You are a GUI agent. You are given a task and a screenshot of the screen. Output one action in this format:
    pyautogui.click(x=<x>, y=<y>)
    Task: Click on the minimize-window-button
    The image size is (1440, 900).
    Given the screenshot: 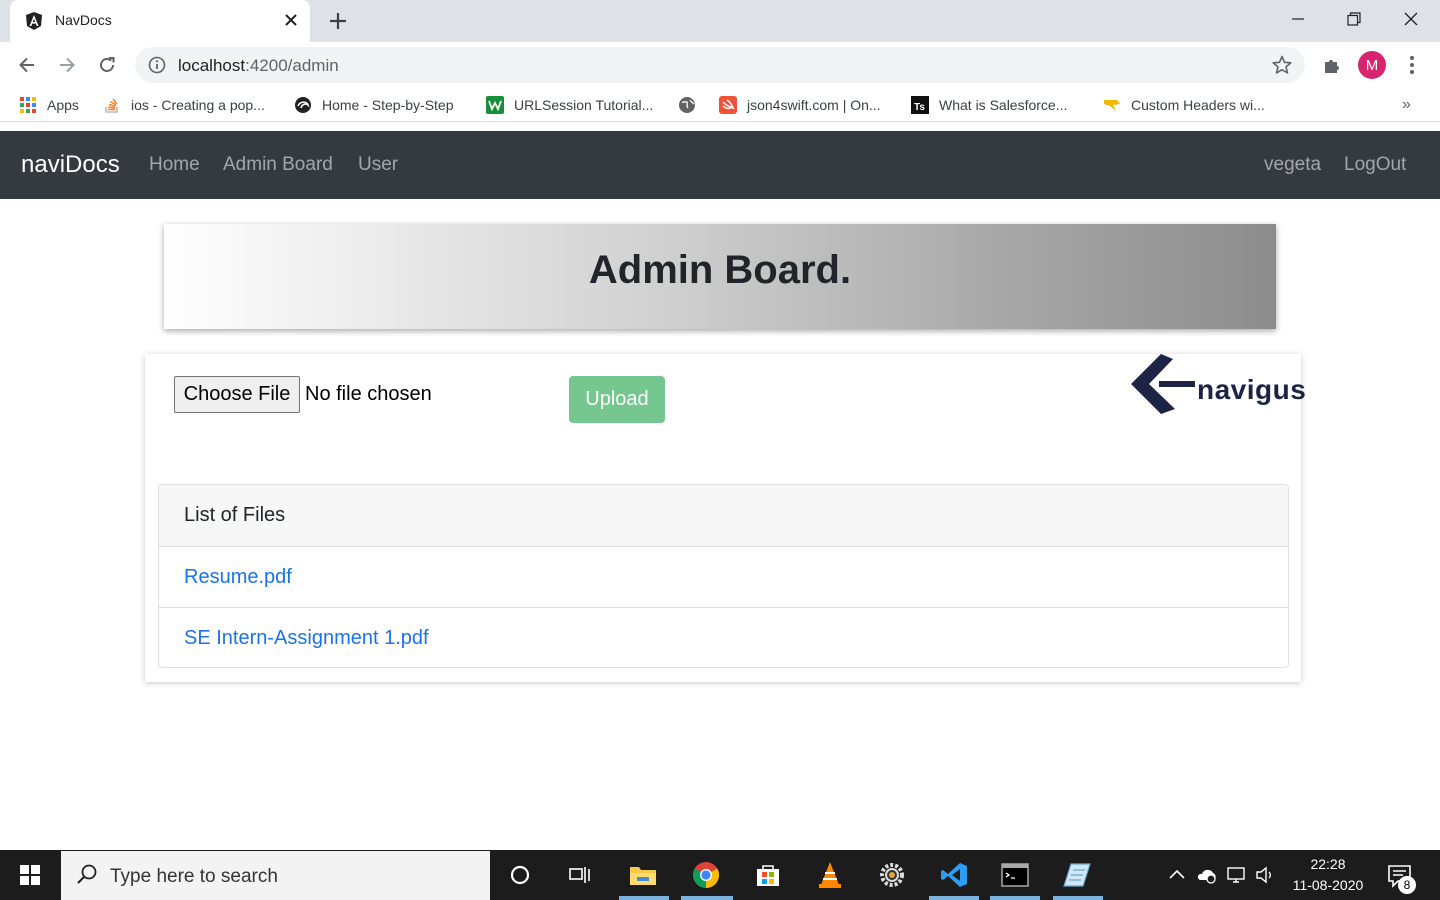 What is the action you would take?
    pyautogui.click(x=1298, y=19)
    